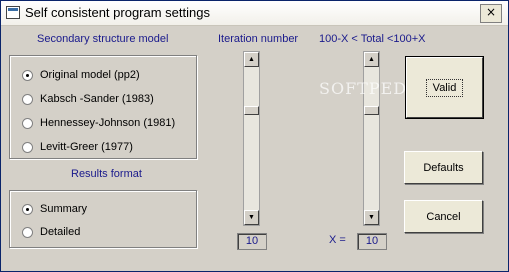 Image resolution: width=509 pixels, height=272 pixels. I want to click on radio-label: Kabsch -Sander (1983), so click(97, 99).